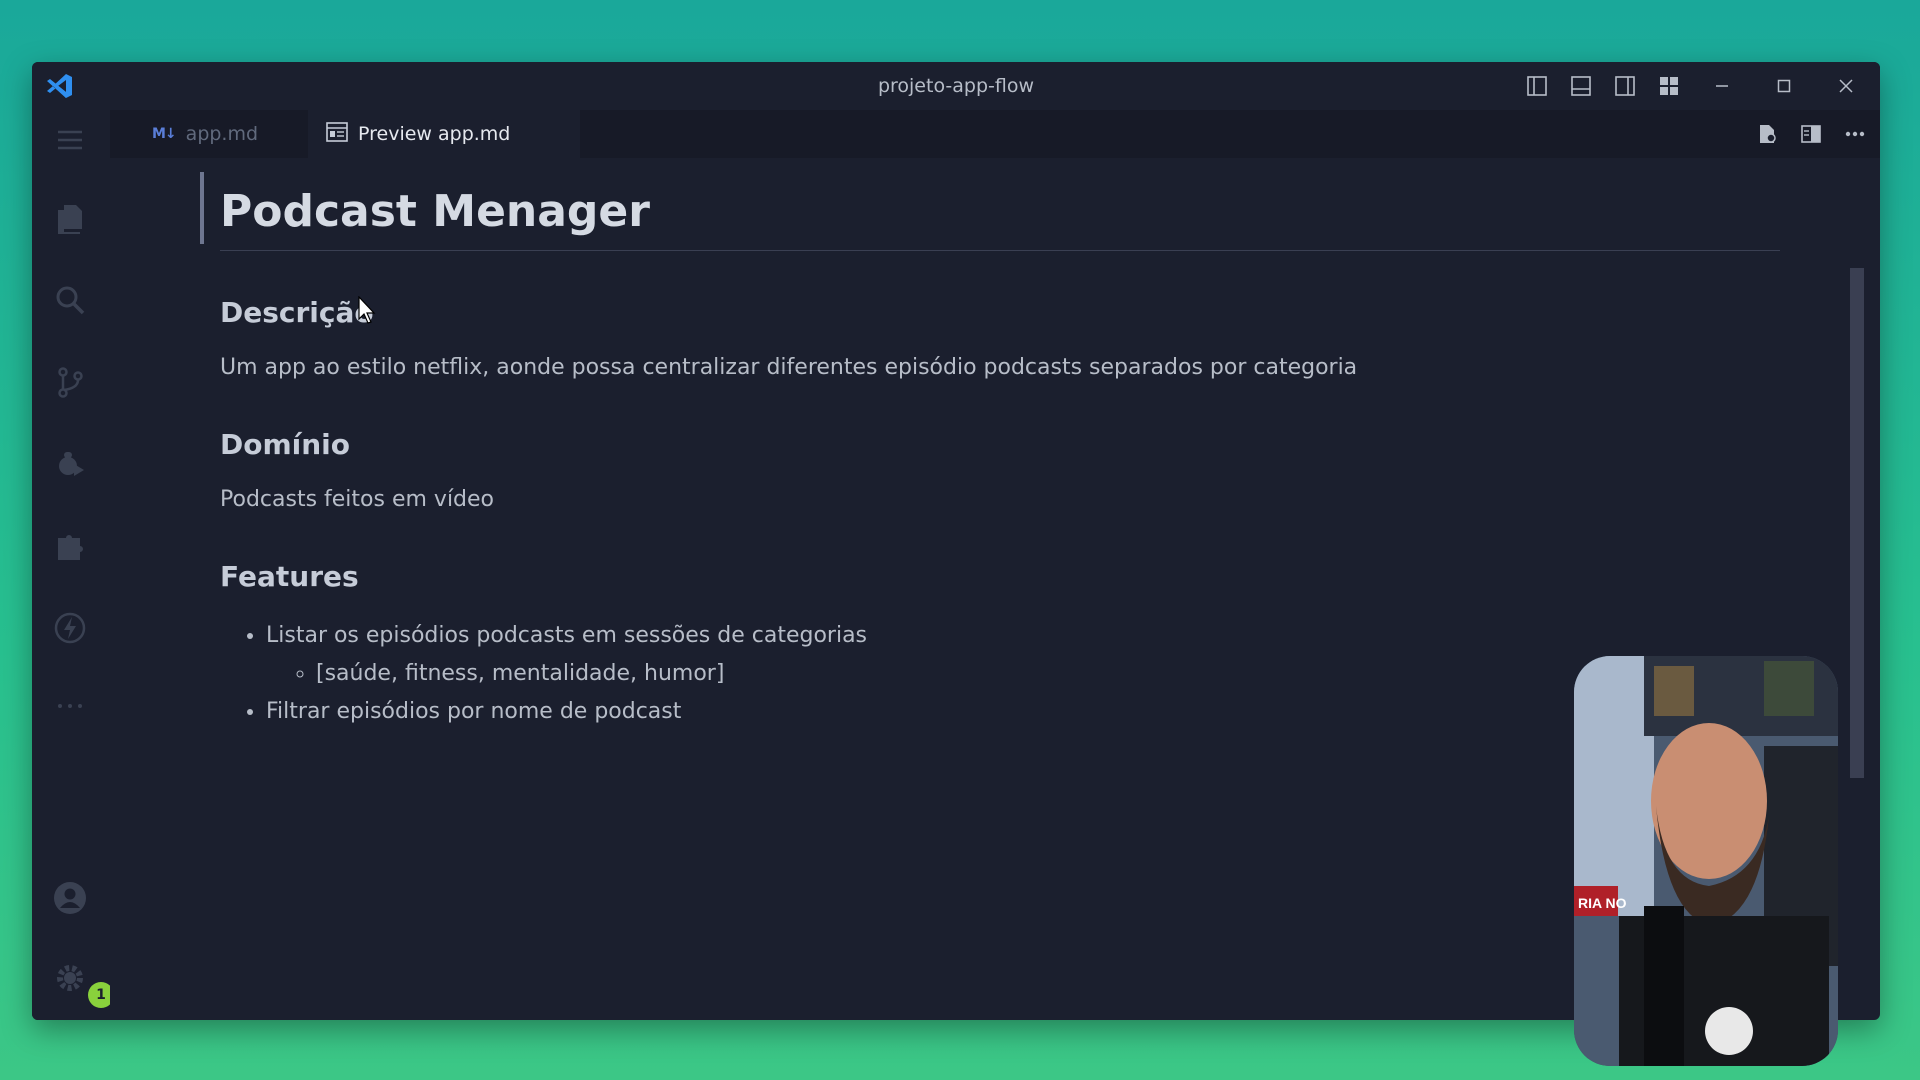  What do you see at coordinates (285, 444) in the screenshot?
I see `heading-dominio: Domínio` at bounding box center [285, 444].